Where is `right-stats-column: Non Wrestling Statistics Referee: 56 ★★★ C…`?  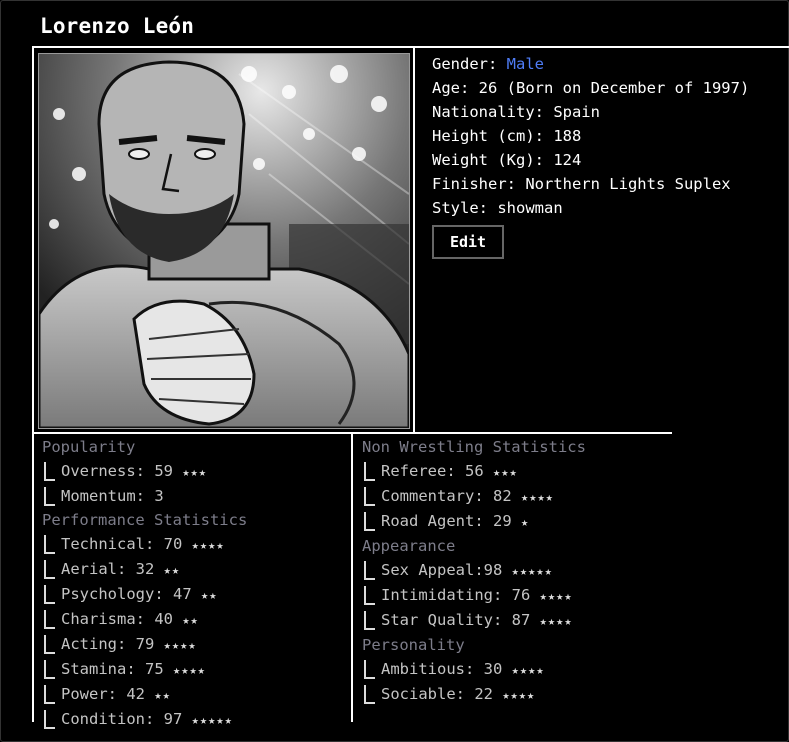
right-stats-column: Non Wrestling Statistics Referee: 56 ★★★ C… is located at coordinates (474, 571).